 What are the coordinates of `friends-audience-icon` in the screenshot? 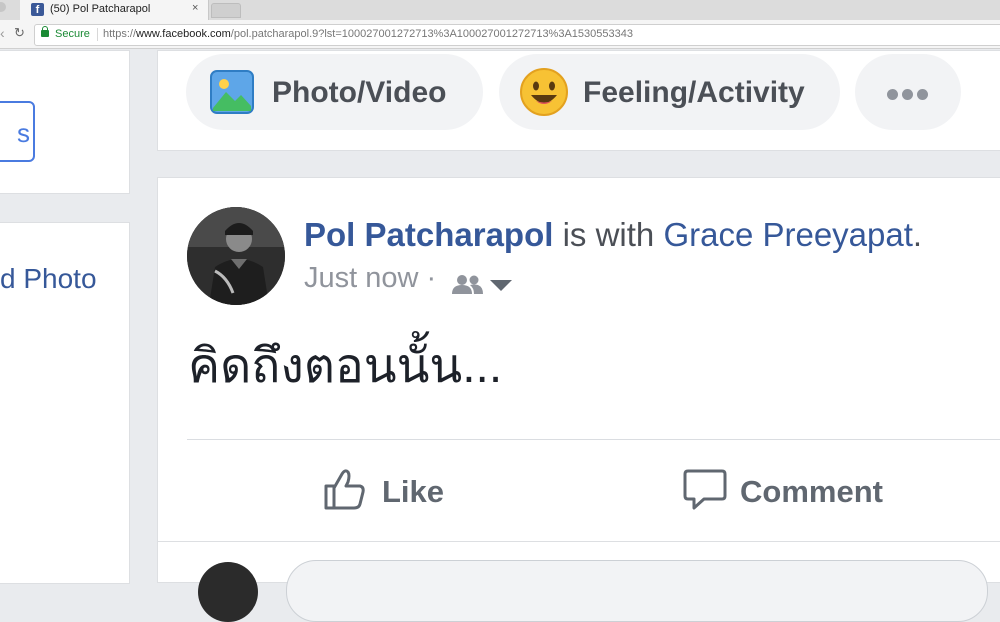 It's located at (467, 284).